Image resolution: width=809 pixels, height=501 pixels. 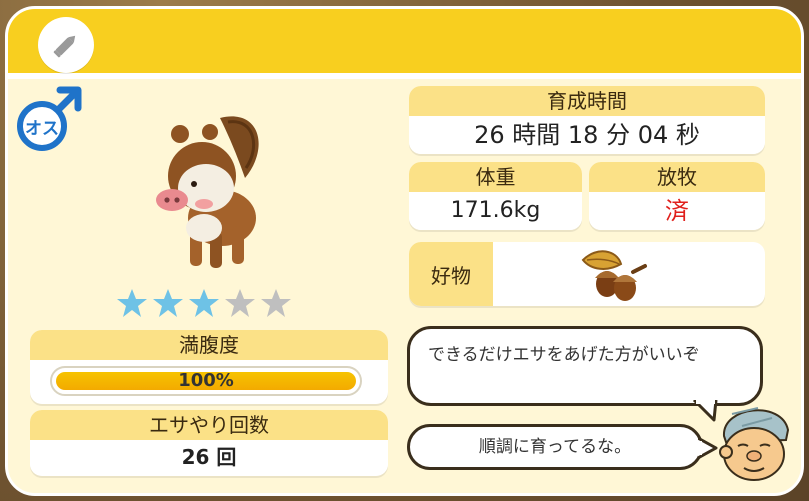 I want to click on grazing-panel: 放牧 済, so click(x=677, y=196).